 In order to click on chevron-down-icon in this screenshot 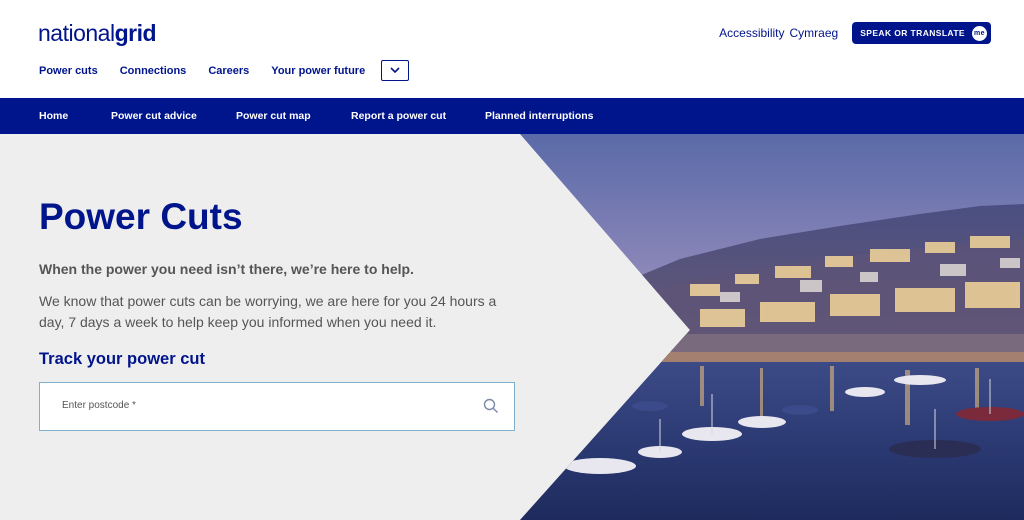, I will do `click(395, 70)`.